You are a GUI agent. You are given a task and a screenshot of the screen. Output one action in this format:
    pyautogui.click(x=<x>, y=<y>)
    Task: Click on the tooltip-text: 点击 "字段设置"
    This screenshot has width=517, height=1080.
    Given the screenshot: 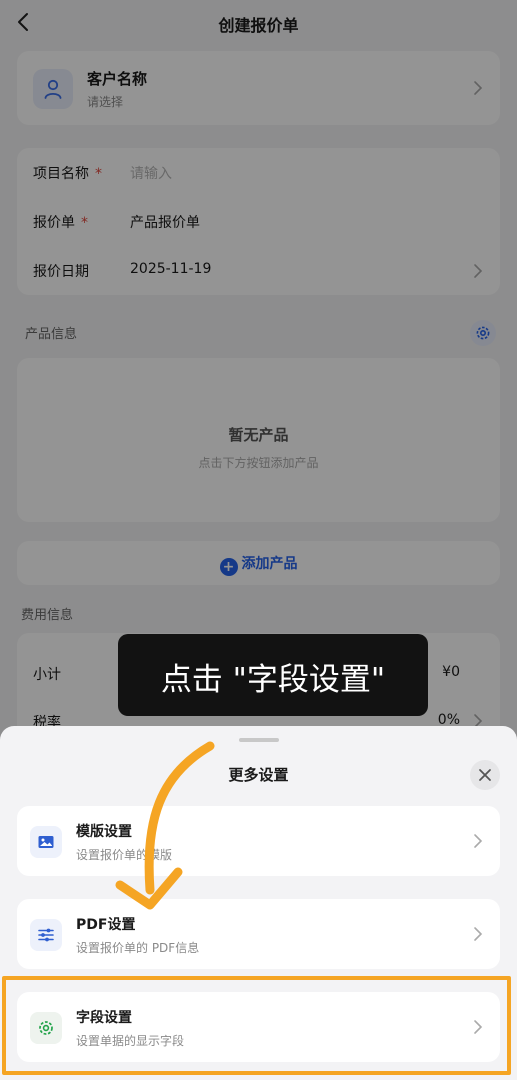 What is the action you would take?
    pyautogui.click(x=273, y=680)
    